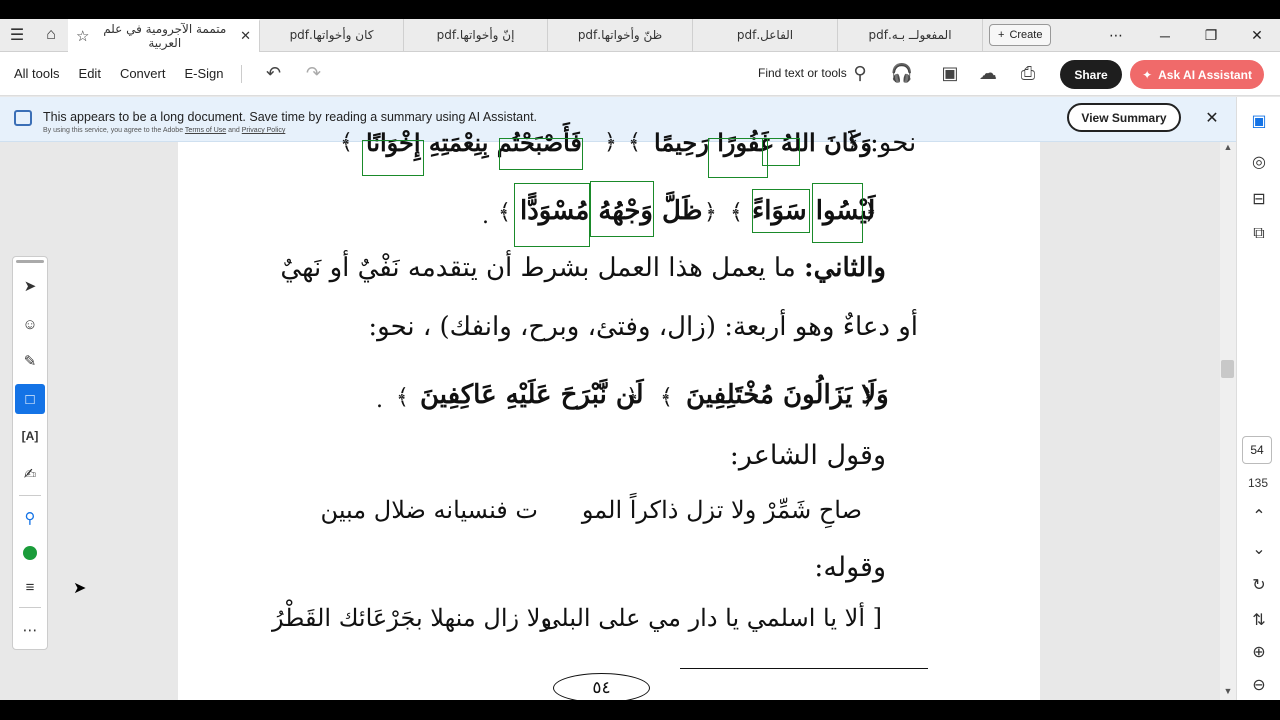 The width and height of the screenshot is (1280, 720). What do you see at coordinates (30, 361) in the screenshot?
I see `highlight-pen-icon: ✎` at bounding box center [30, 361].